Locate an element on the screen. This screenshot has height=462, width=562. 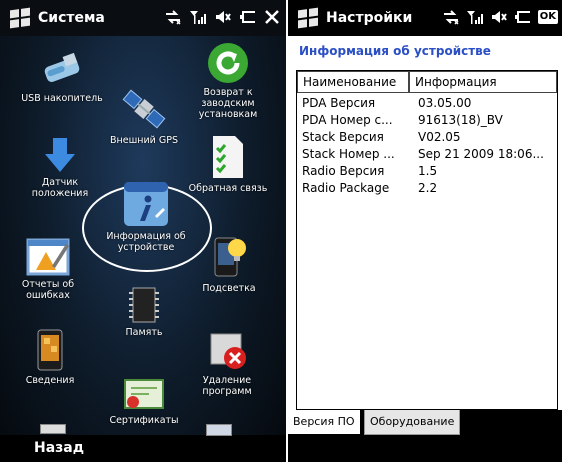
backlight-icon is located at coordinates (230, 257).